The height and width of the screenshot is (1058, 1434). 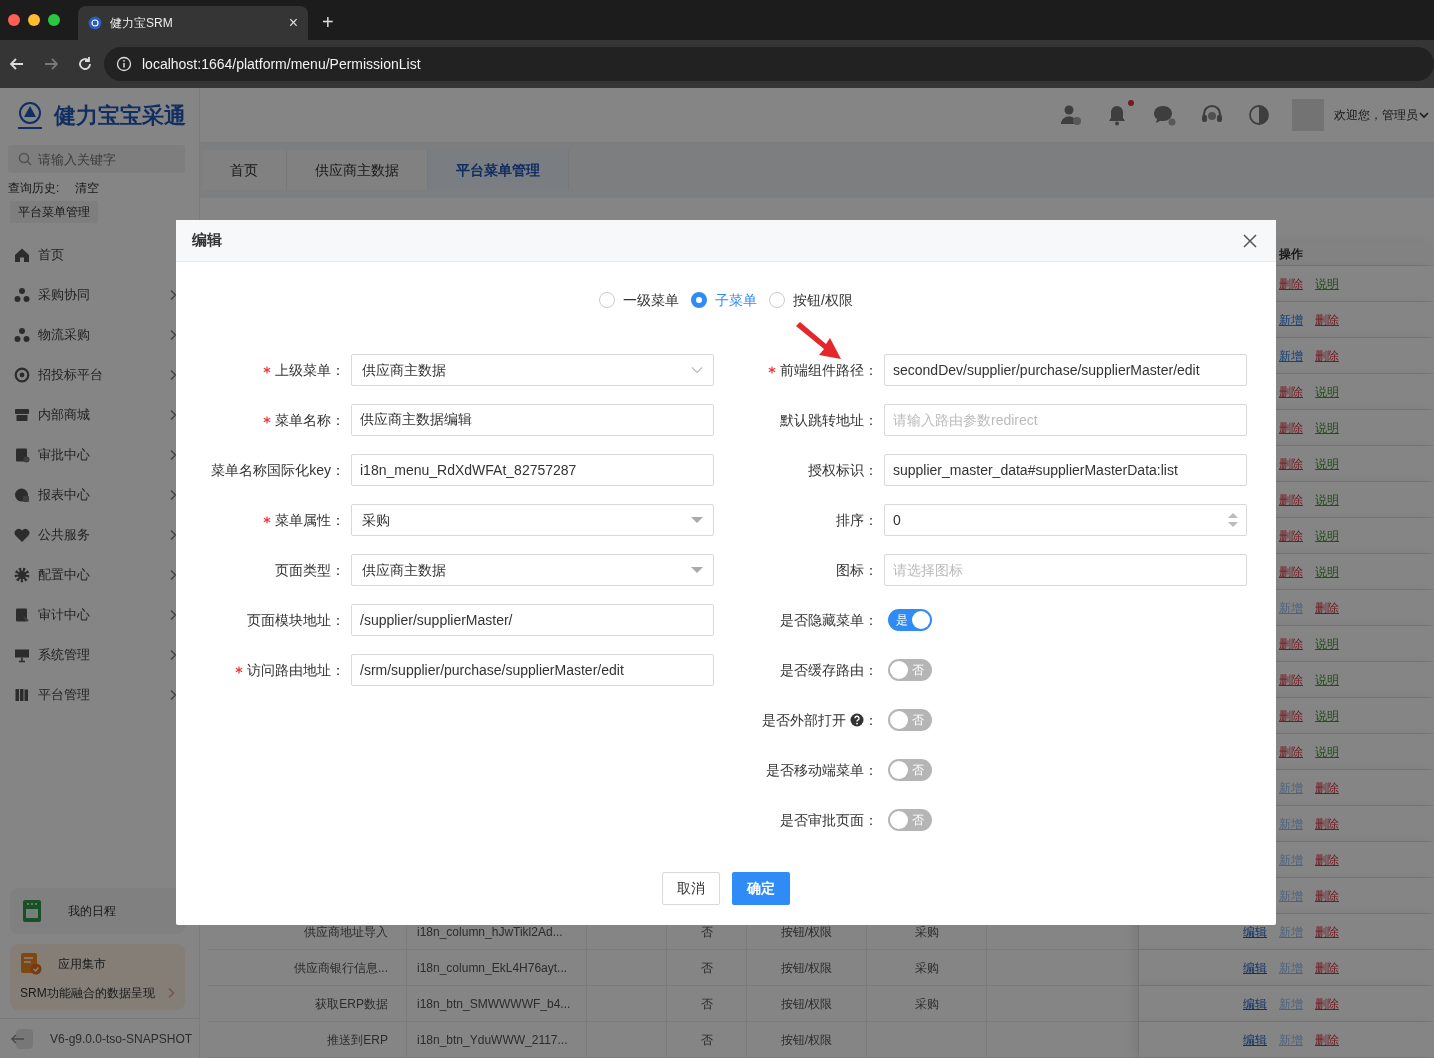 I want to click on page-tab: 首页, so click(x=244, y=170).